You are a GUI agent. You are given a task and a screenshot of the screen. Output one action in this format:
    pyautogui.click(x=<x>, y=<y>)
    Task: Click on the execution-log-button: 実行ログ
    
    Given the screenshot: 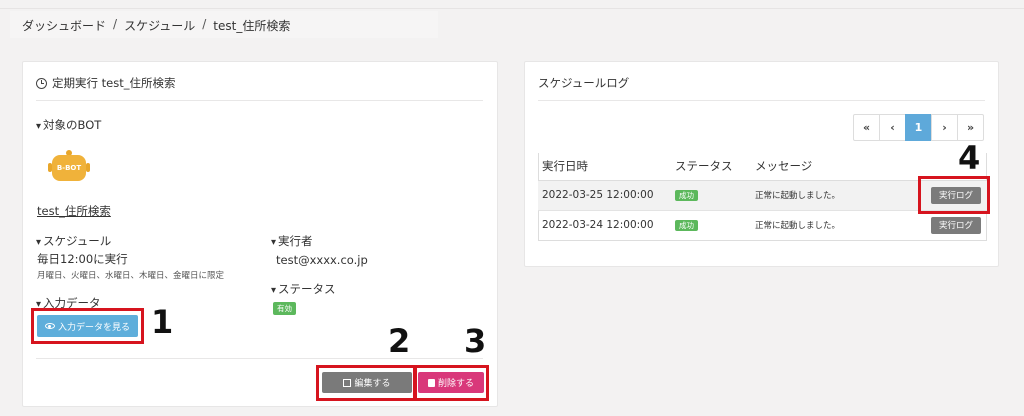 What is the action you would take?
    pyautogui.click(x=956, y=225)
    